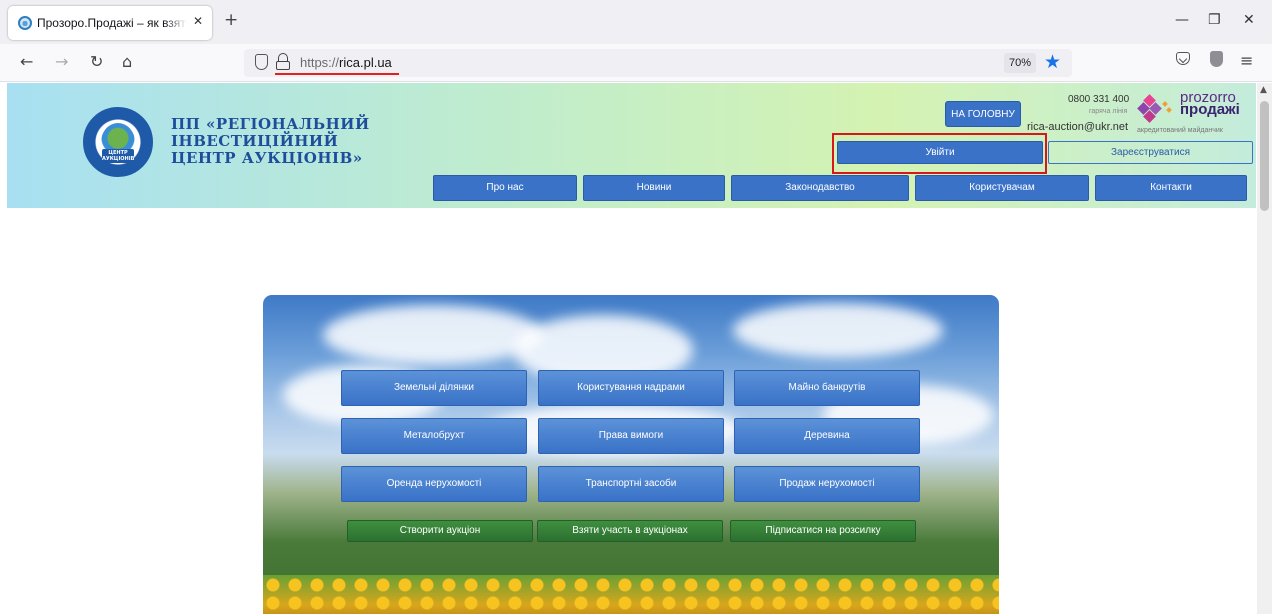 Image resolution: width=1272 pixels, height=614 pixels. Describe the element at coordinates (630, 531) in the screenshot. I see `join-auctions-button: Взяти участь в аукціонах` at that location.